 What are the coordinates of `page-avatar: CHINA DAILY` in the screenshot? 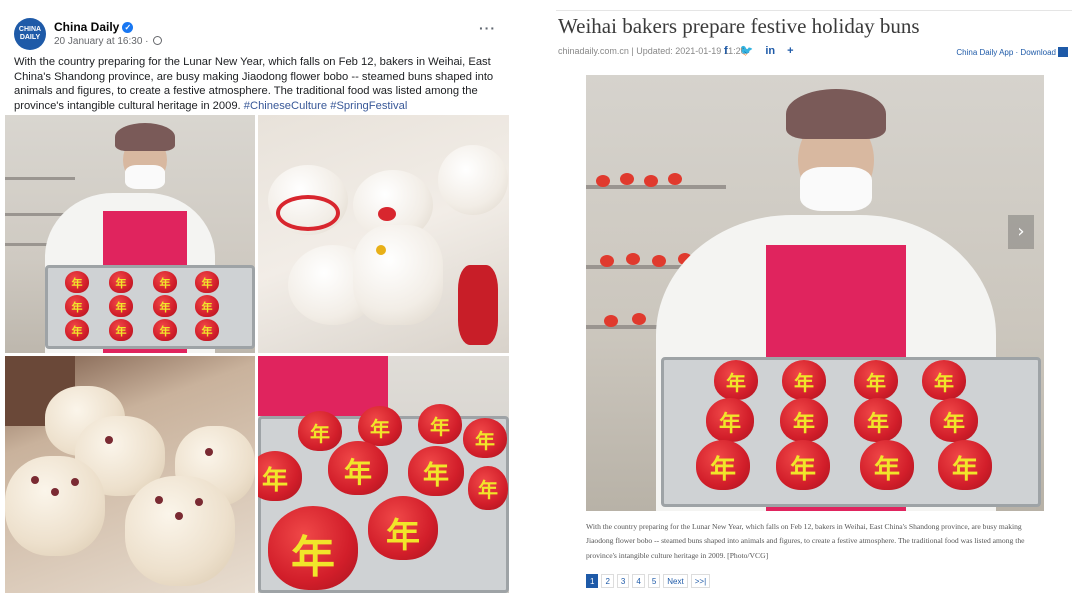 It's located at (30, 34).